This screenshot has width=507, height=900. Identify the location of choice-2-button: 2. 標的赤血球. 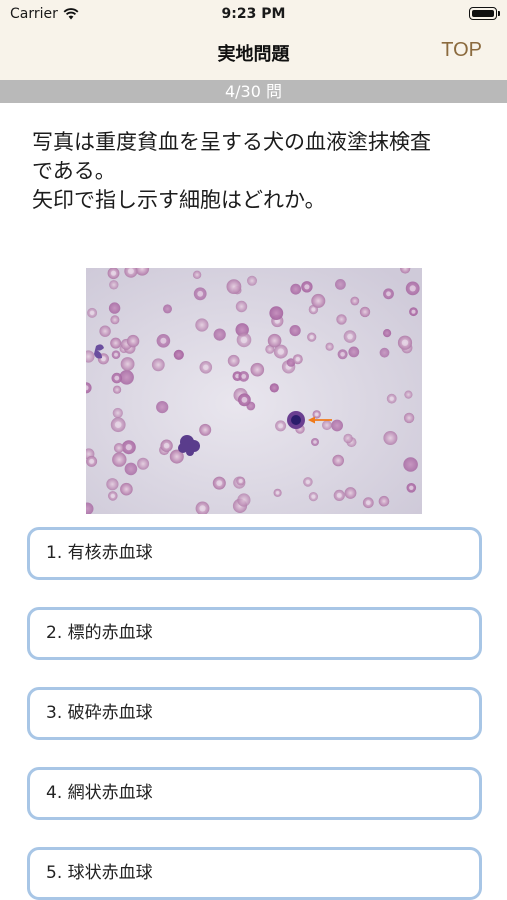
(254, 633).